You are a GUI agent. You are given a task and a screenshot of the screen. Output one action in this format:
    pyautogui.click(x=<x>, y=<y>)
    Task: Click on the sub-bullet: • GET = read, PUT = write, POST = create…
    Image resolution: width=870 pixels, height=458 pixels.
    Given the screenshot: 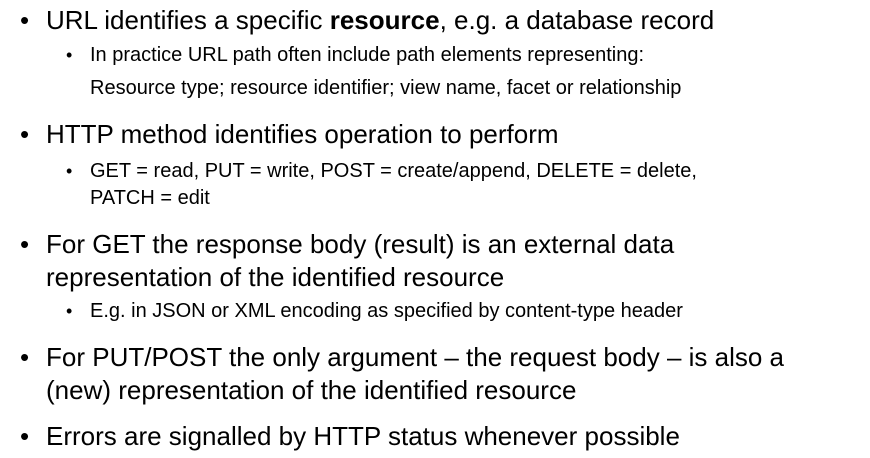 What is the action you would take?
    pyautogui.click(x=435, y=185)
    